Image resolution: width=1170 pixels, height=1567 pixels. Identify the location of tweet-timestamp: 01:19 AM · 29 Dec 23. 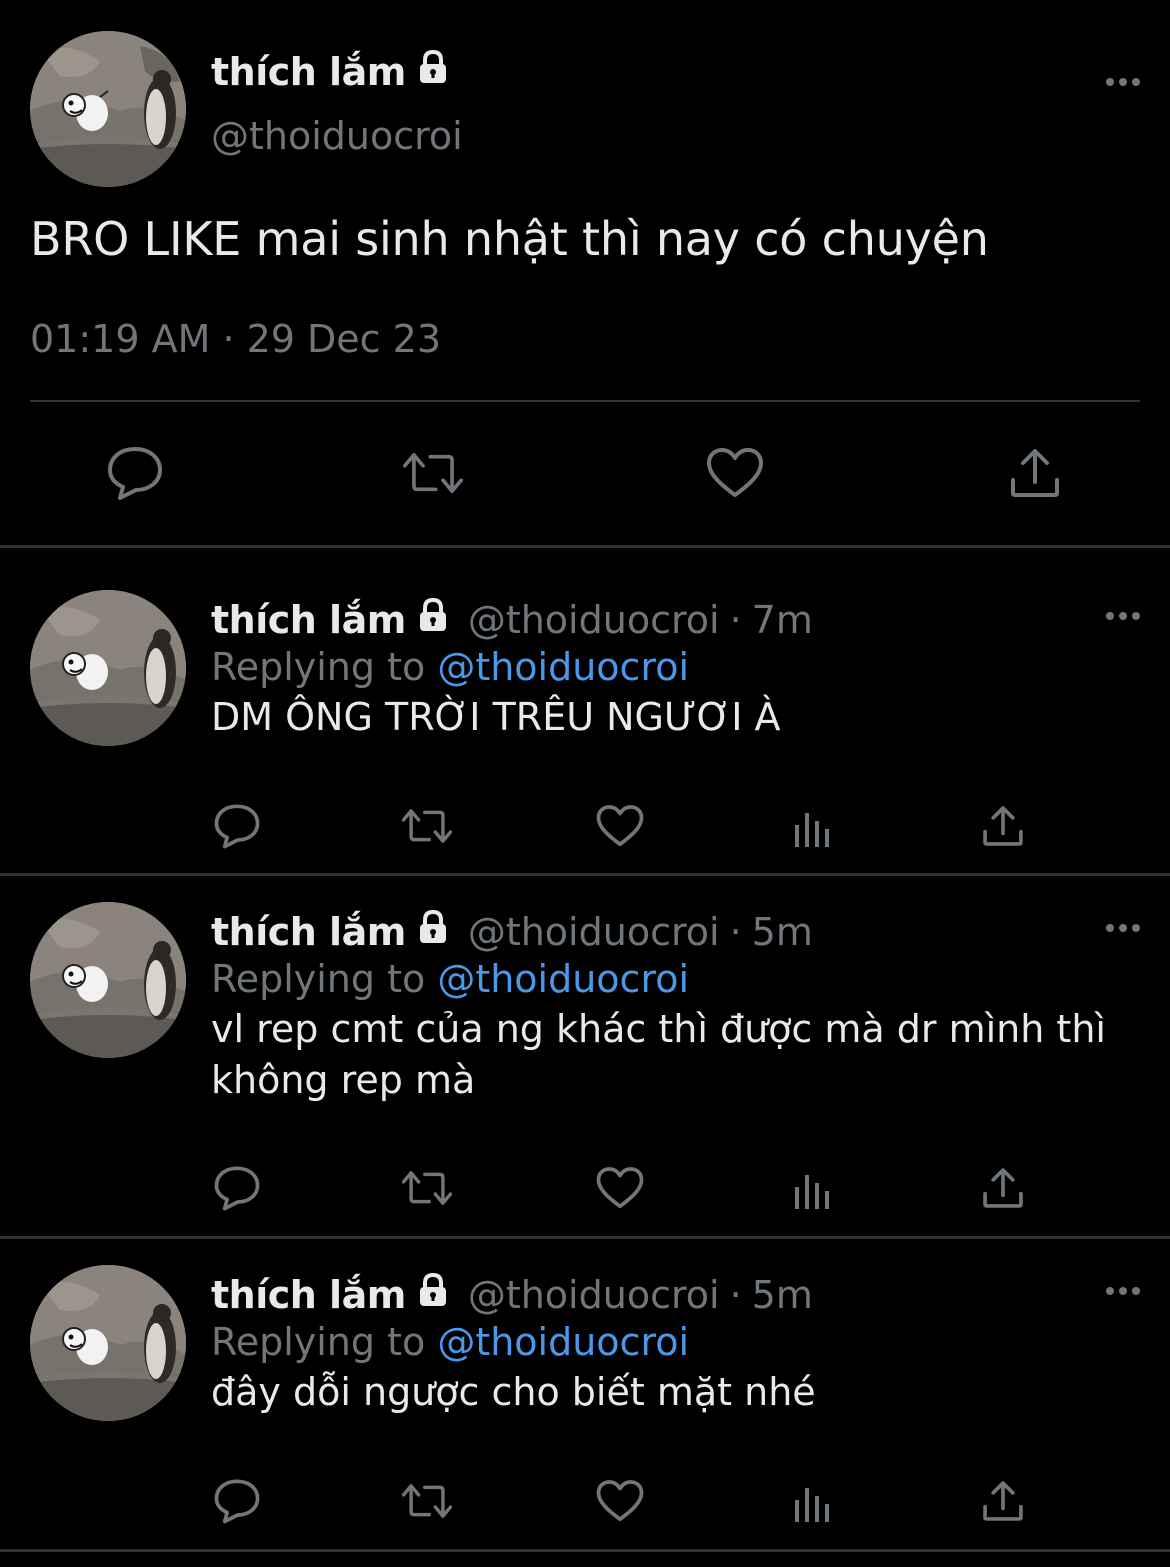
(235, 339).